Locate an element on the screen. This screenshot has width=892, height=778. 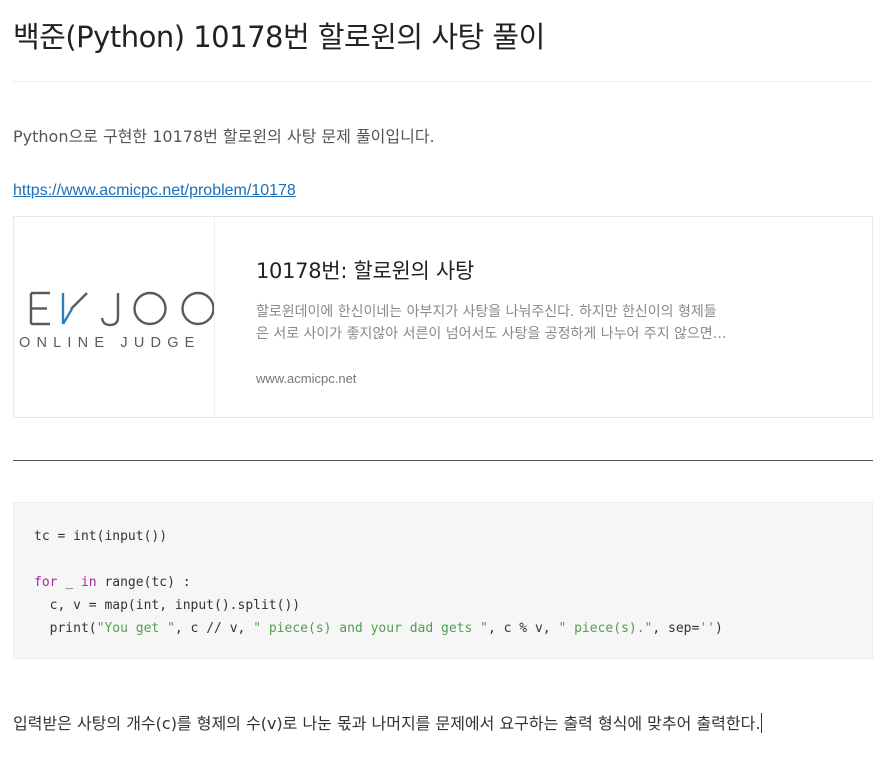
code-keyword: for is located at coordinates (46, 582).